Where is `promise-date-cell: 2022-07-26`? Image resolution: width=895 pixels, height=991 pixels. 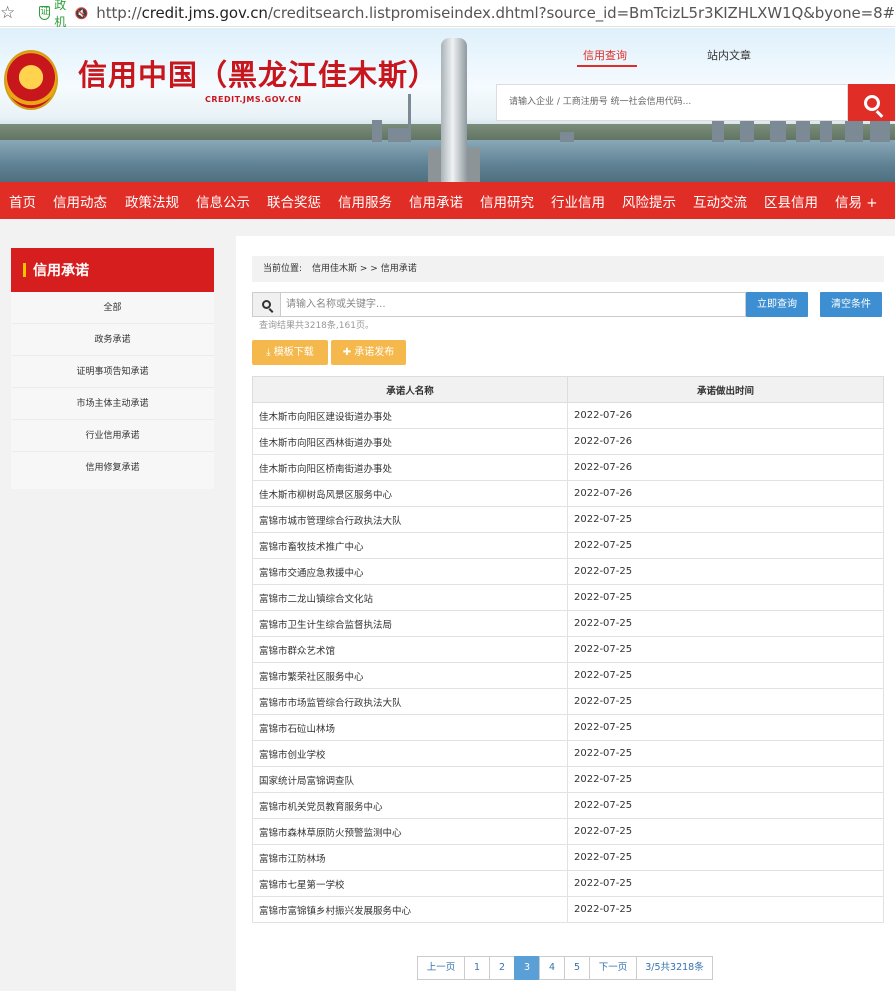 promise-date-cell: 2022-07-26 is located at coordinates (725, 415).